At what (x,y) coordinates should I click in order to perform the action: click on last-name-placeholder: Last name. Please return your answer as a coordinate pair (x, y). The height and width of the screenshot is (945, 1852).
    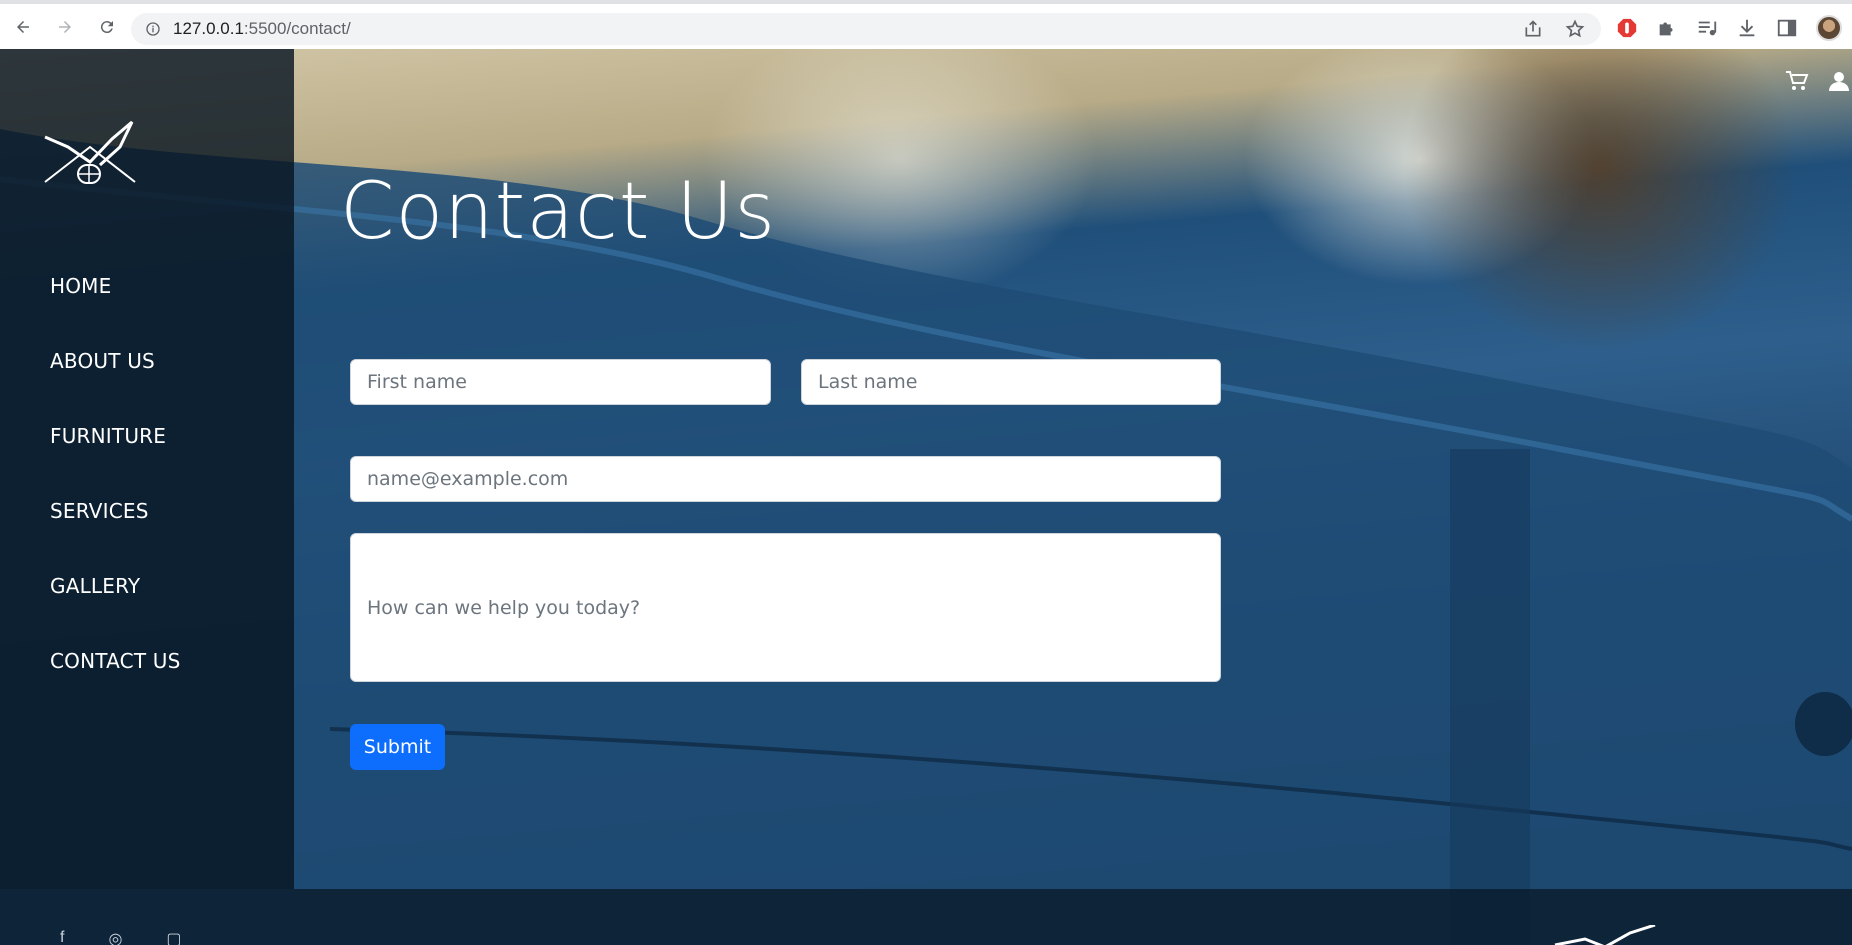
    Looking at the image, I should click on (868, 382).